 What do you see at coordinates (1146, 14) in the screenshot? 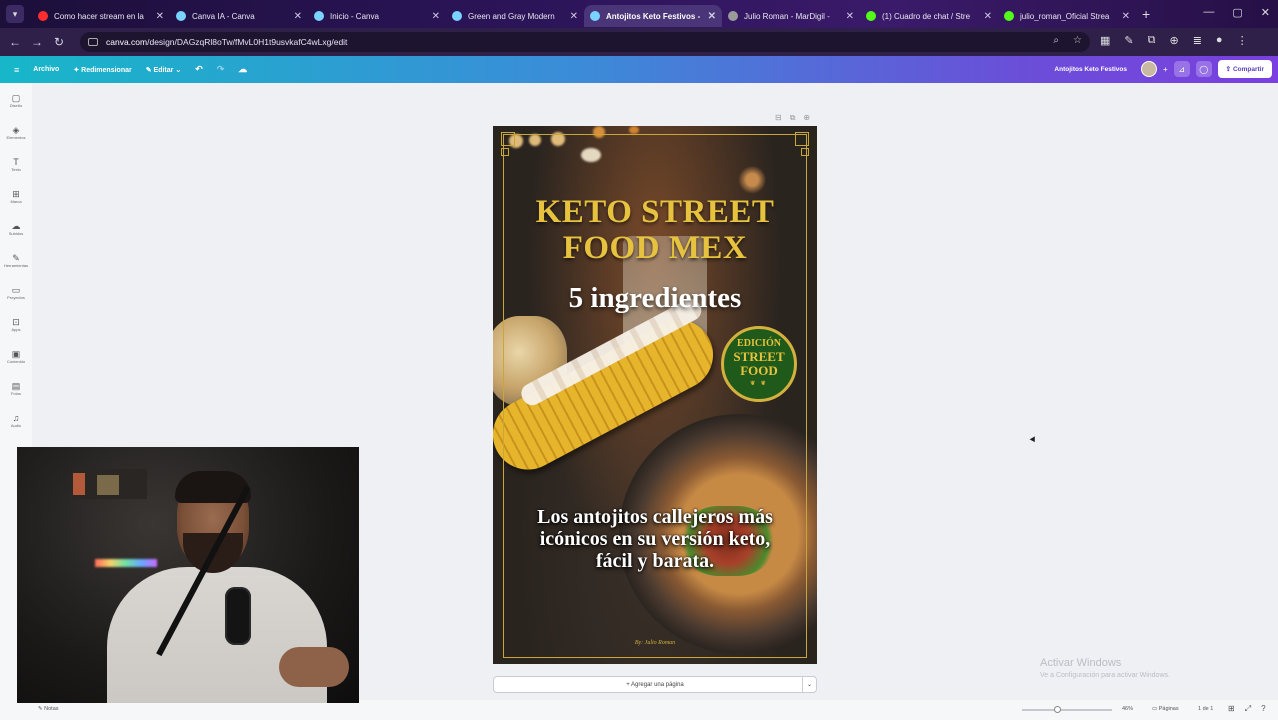
I see `new-tab-button: +` at bounding box center [1146, 14].